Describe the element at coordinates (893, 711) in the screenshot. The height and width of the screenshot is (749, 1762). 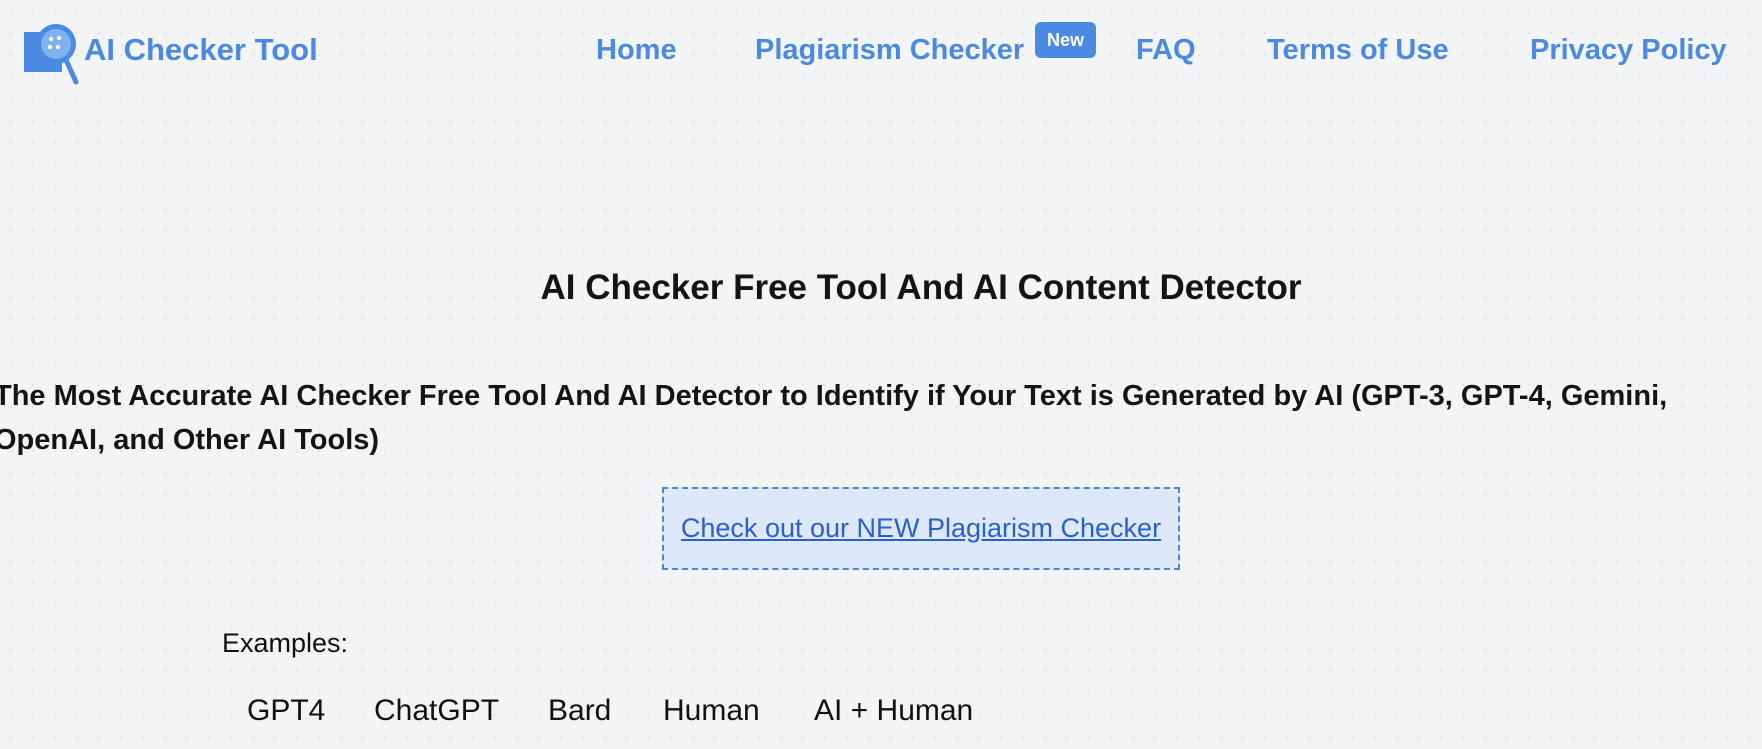
I see `example-tab-ai-human: AI + Human` at that location.